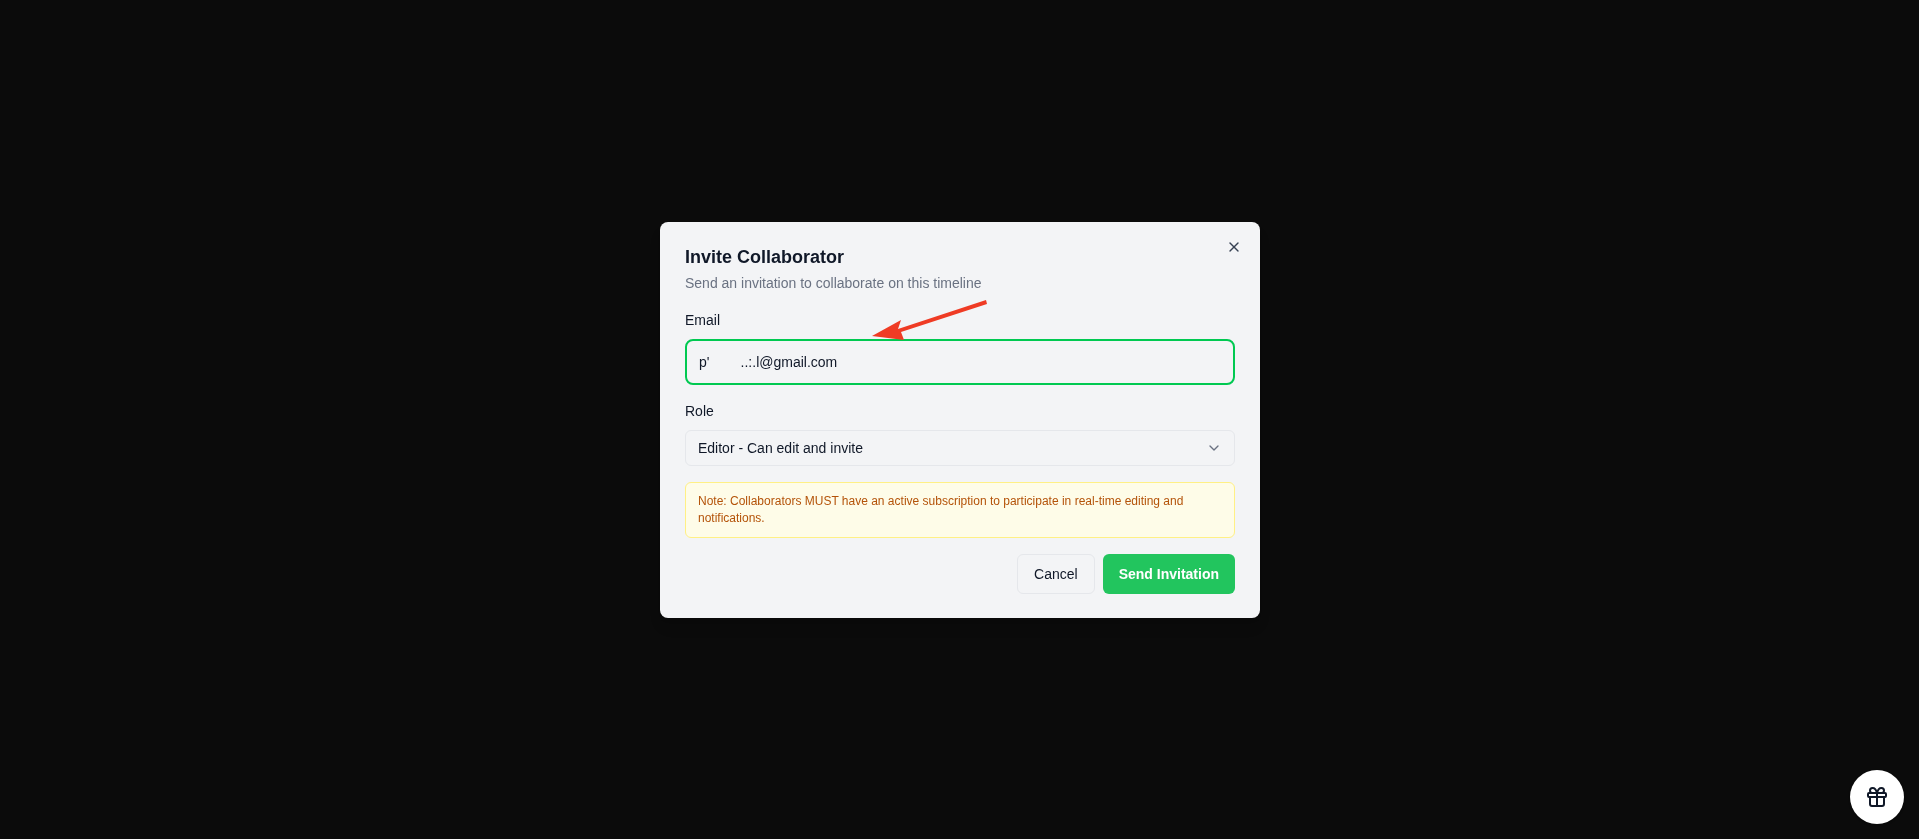  I want to click on gift-button, so click(1877, 797).